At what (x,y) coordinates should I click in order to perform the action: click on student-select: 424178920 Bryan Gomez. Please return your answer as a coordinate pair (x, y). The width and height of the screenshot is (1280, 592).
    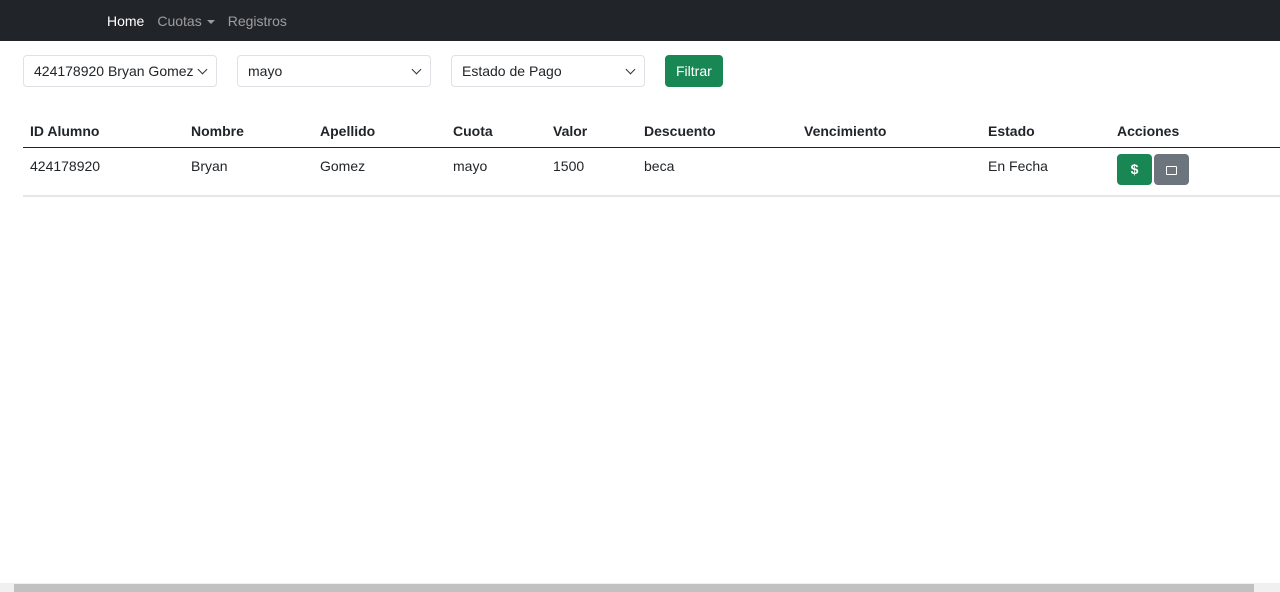
    Looking at the image, I should click on (120, 71).